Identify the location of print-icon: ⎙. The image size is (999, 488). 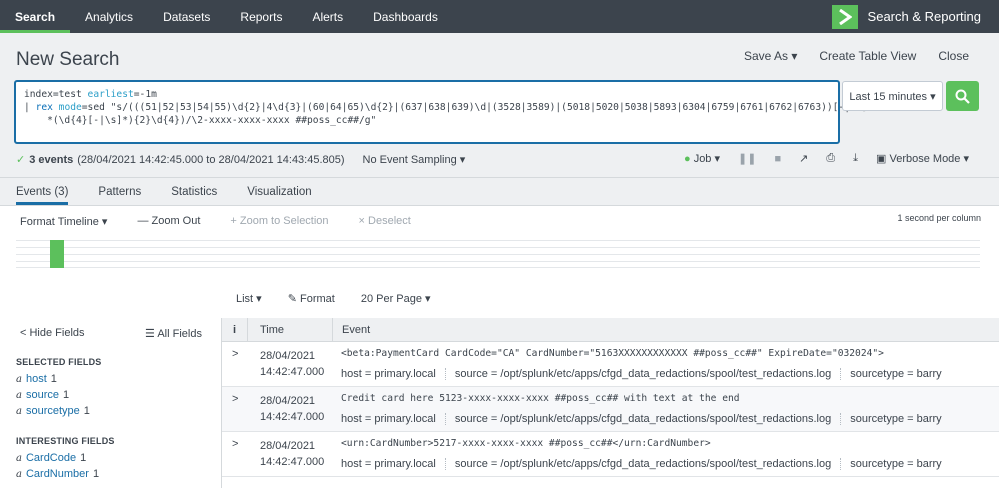
(830, 158).